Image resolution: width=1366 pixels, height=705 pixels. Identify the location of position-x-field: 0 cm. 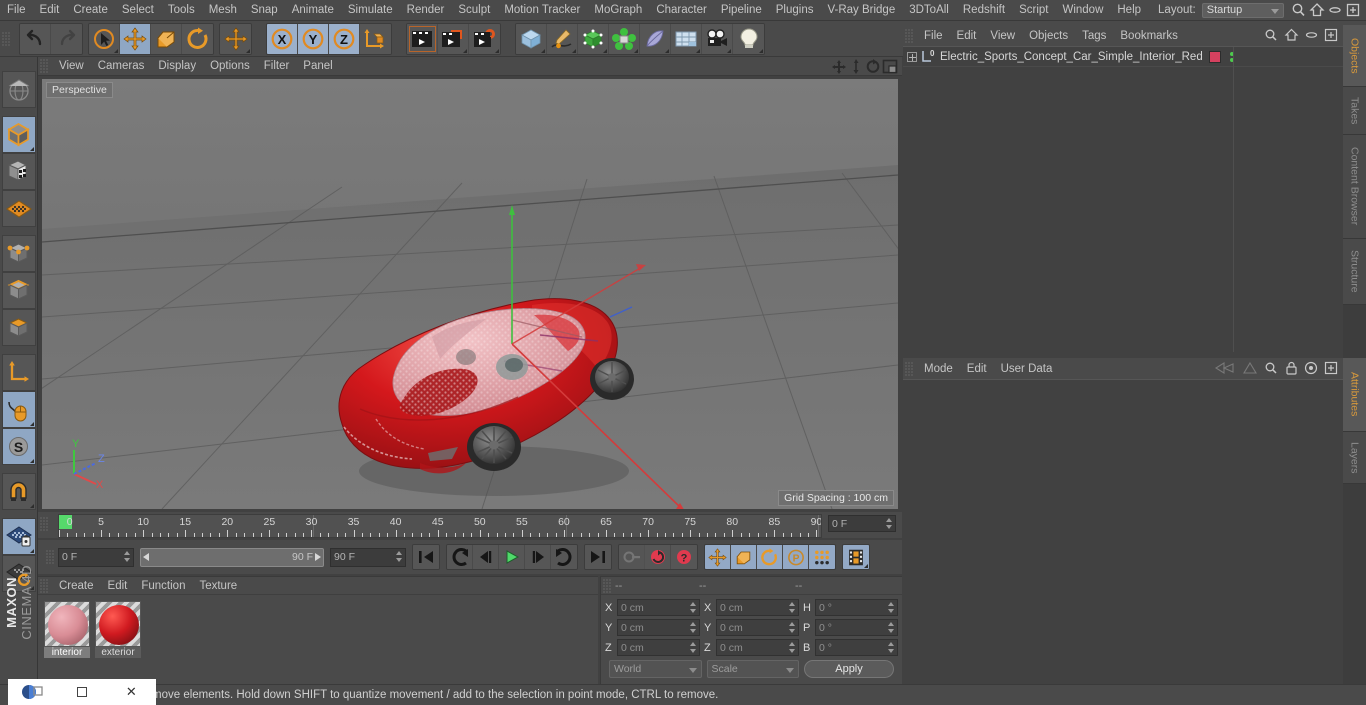
(658, 607).